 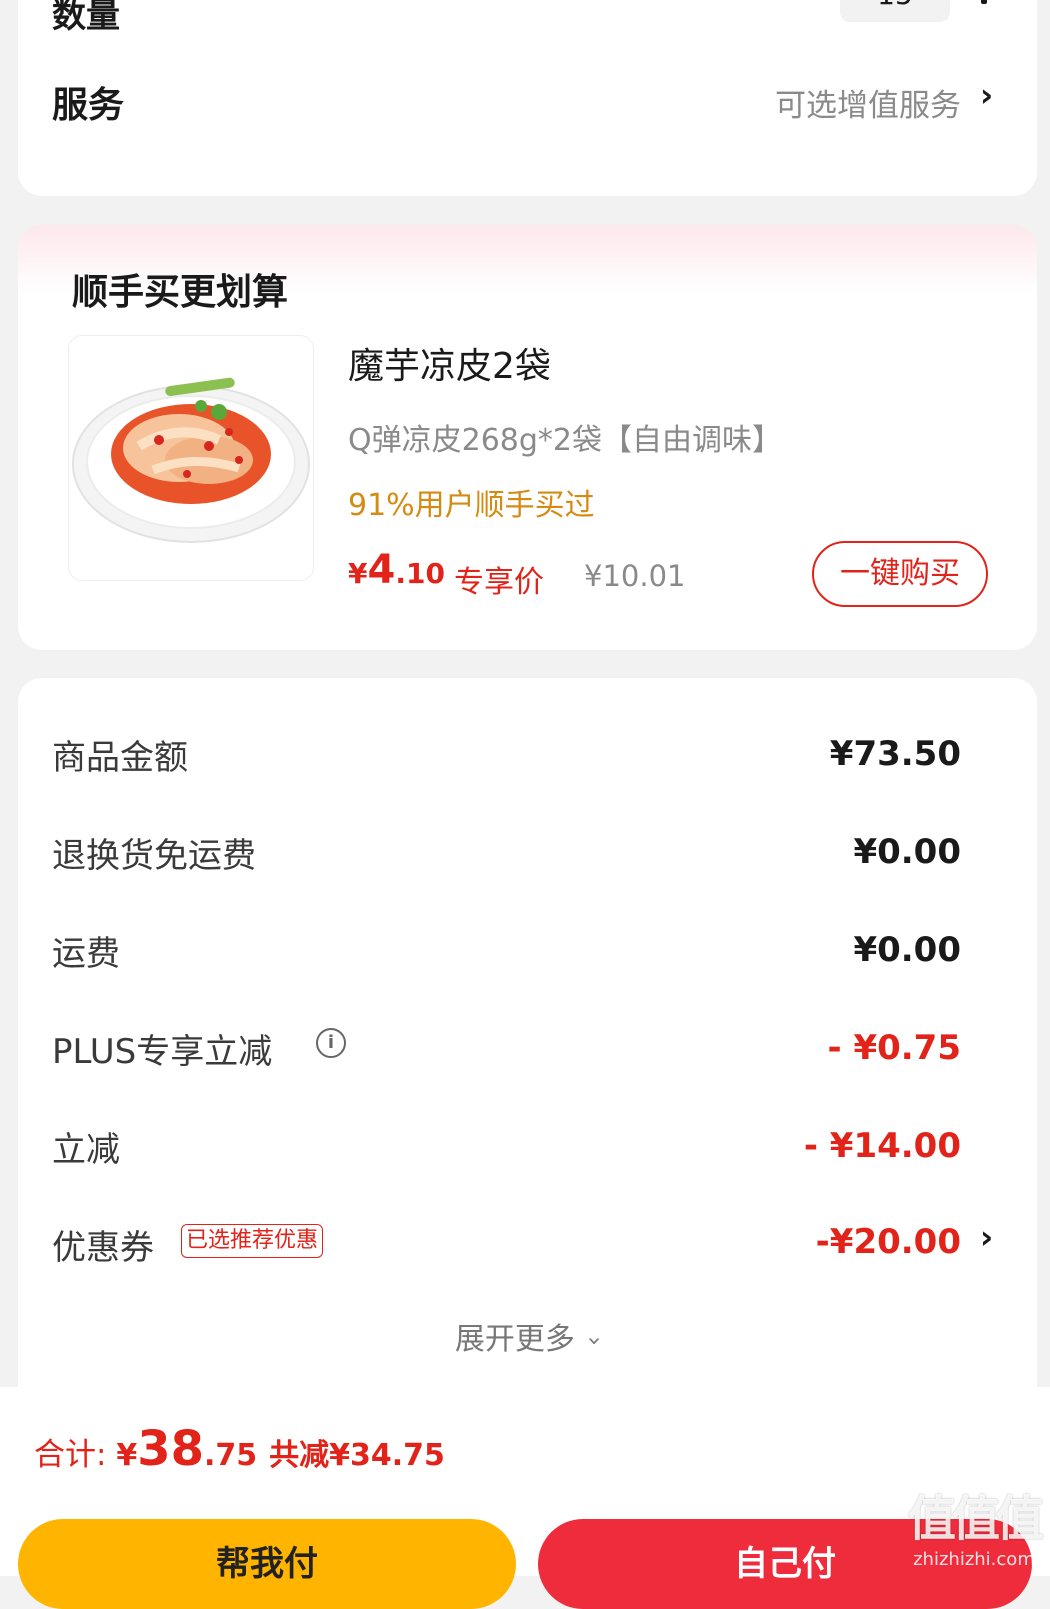 I want to click on total-label: 合计:, so click(x=75, y=1455).